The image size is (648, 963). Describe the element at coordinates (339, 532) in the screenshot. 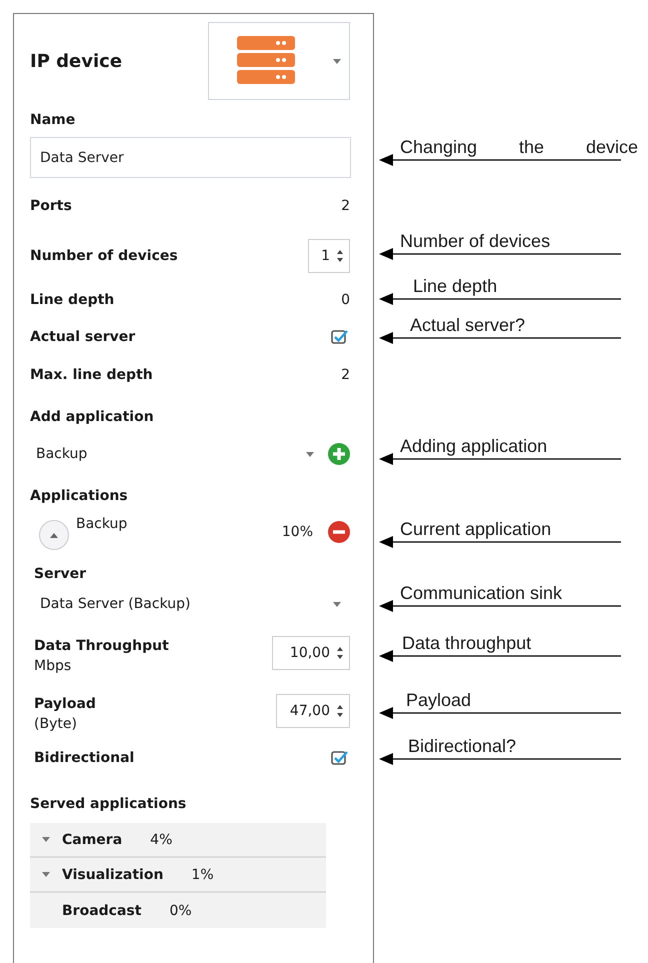

I see `remove-icon` at that location.